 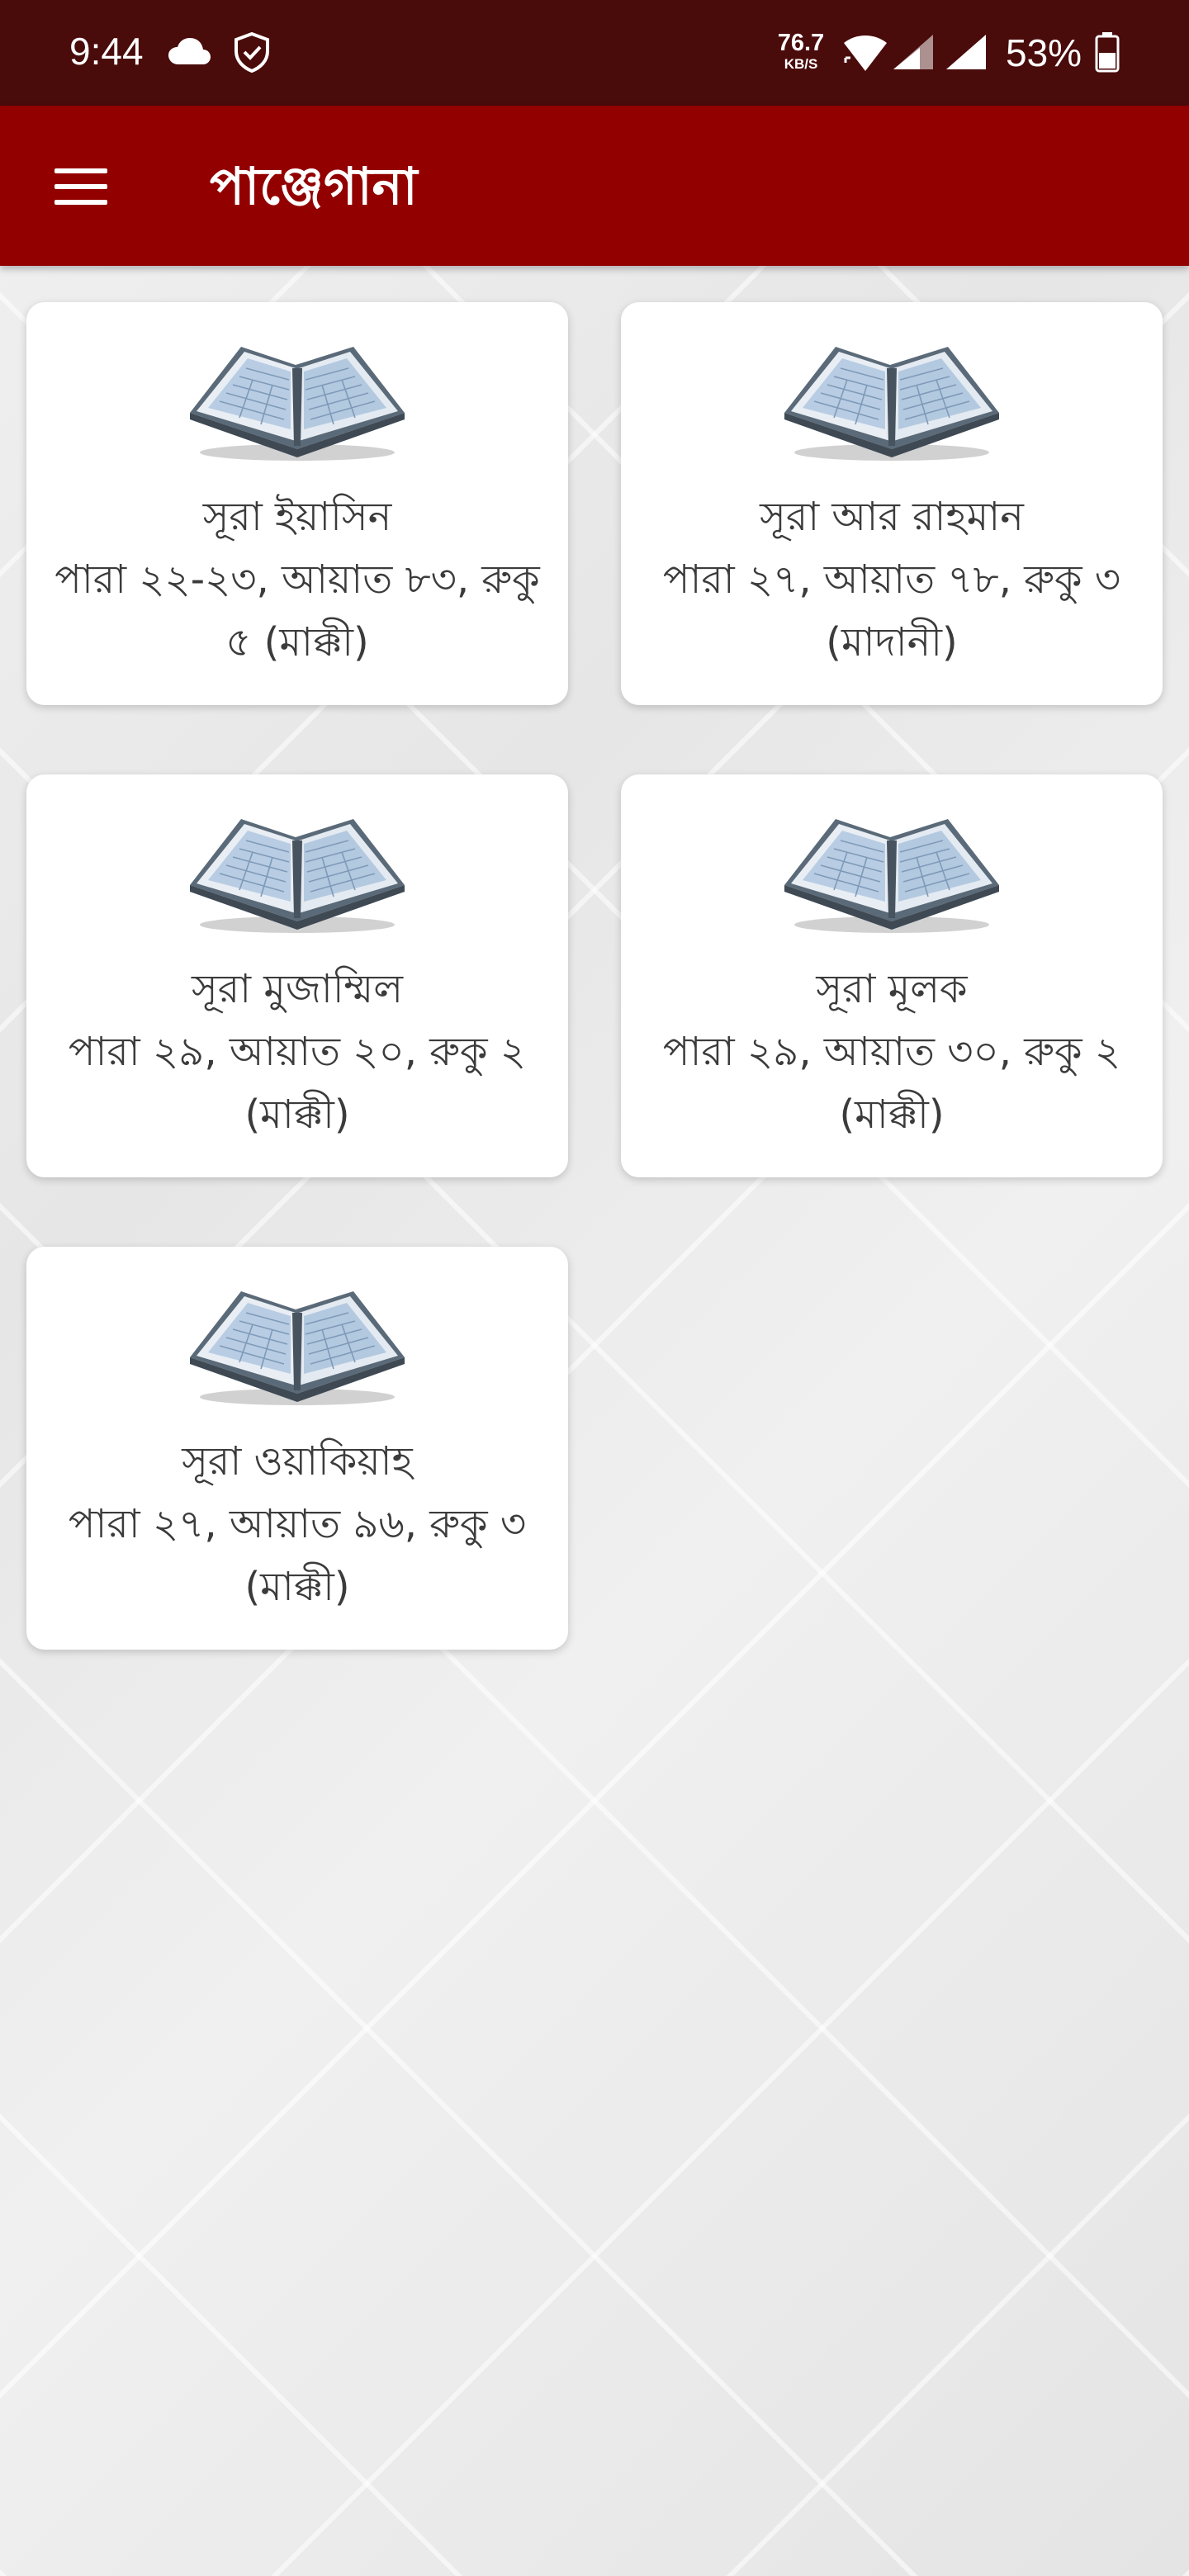 What do you see at coordinates (297, 610) in the screenshot?
I see `surah-card-info: পারা ২২-২৩, আয়াত ৮৩, রুকু ৫ (মাক্কী)` at bounding box center [297, 610].